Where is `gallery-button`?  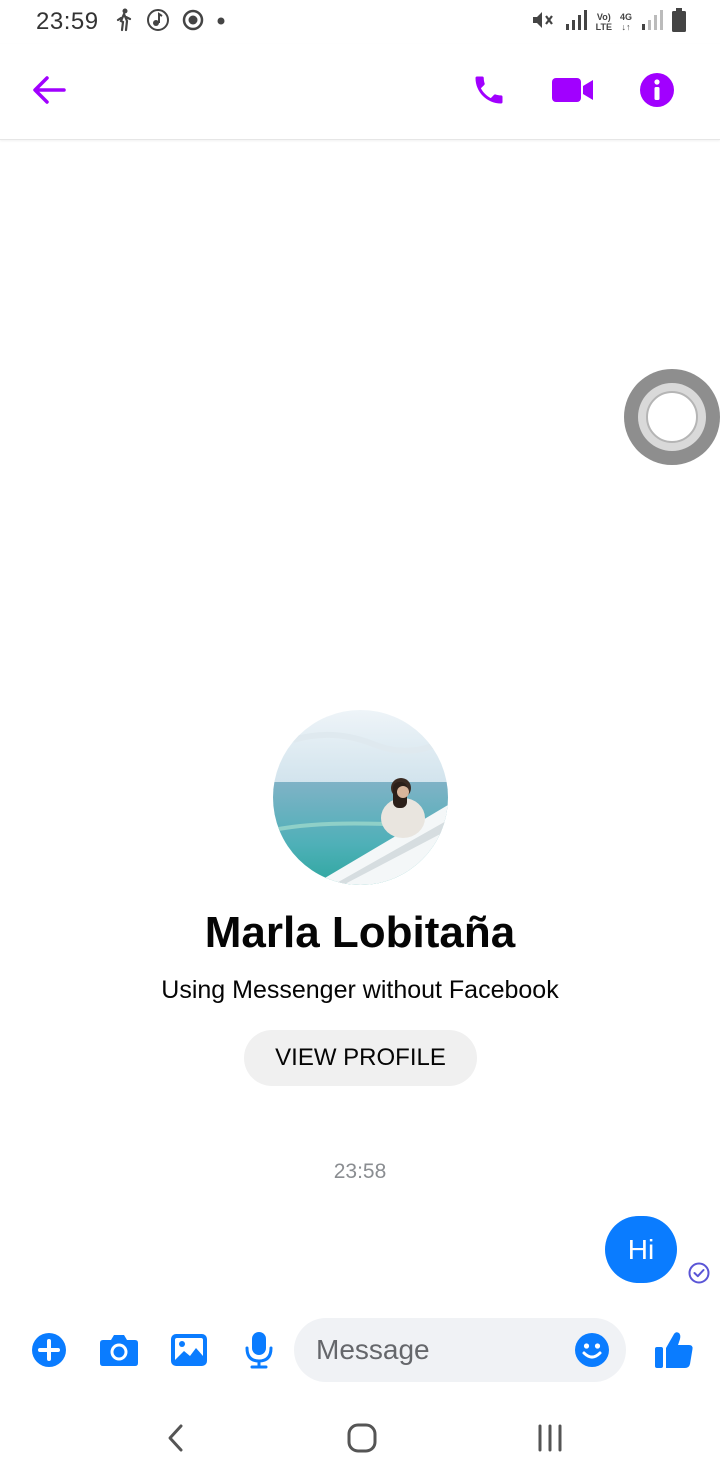
gallery-button is located at coordinates (189, 1352).